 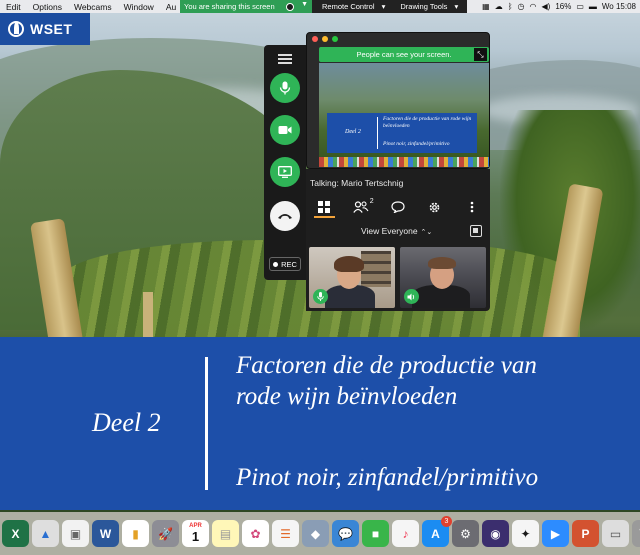 I want to click on menu-webcams: Webcams, so click(x=93, y=7).